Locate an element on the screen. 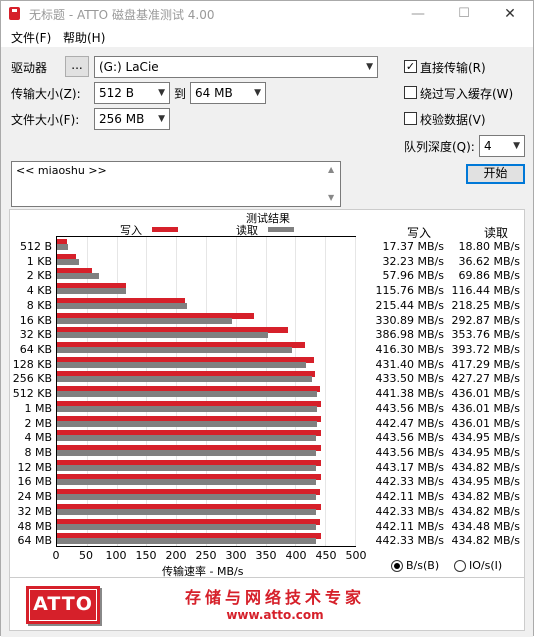  category-label: 1 MB is located at coordinates (38, 408).